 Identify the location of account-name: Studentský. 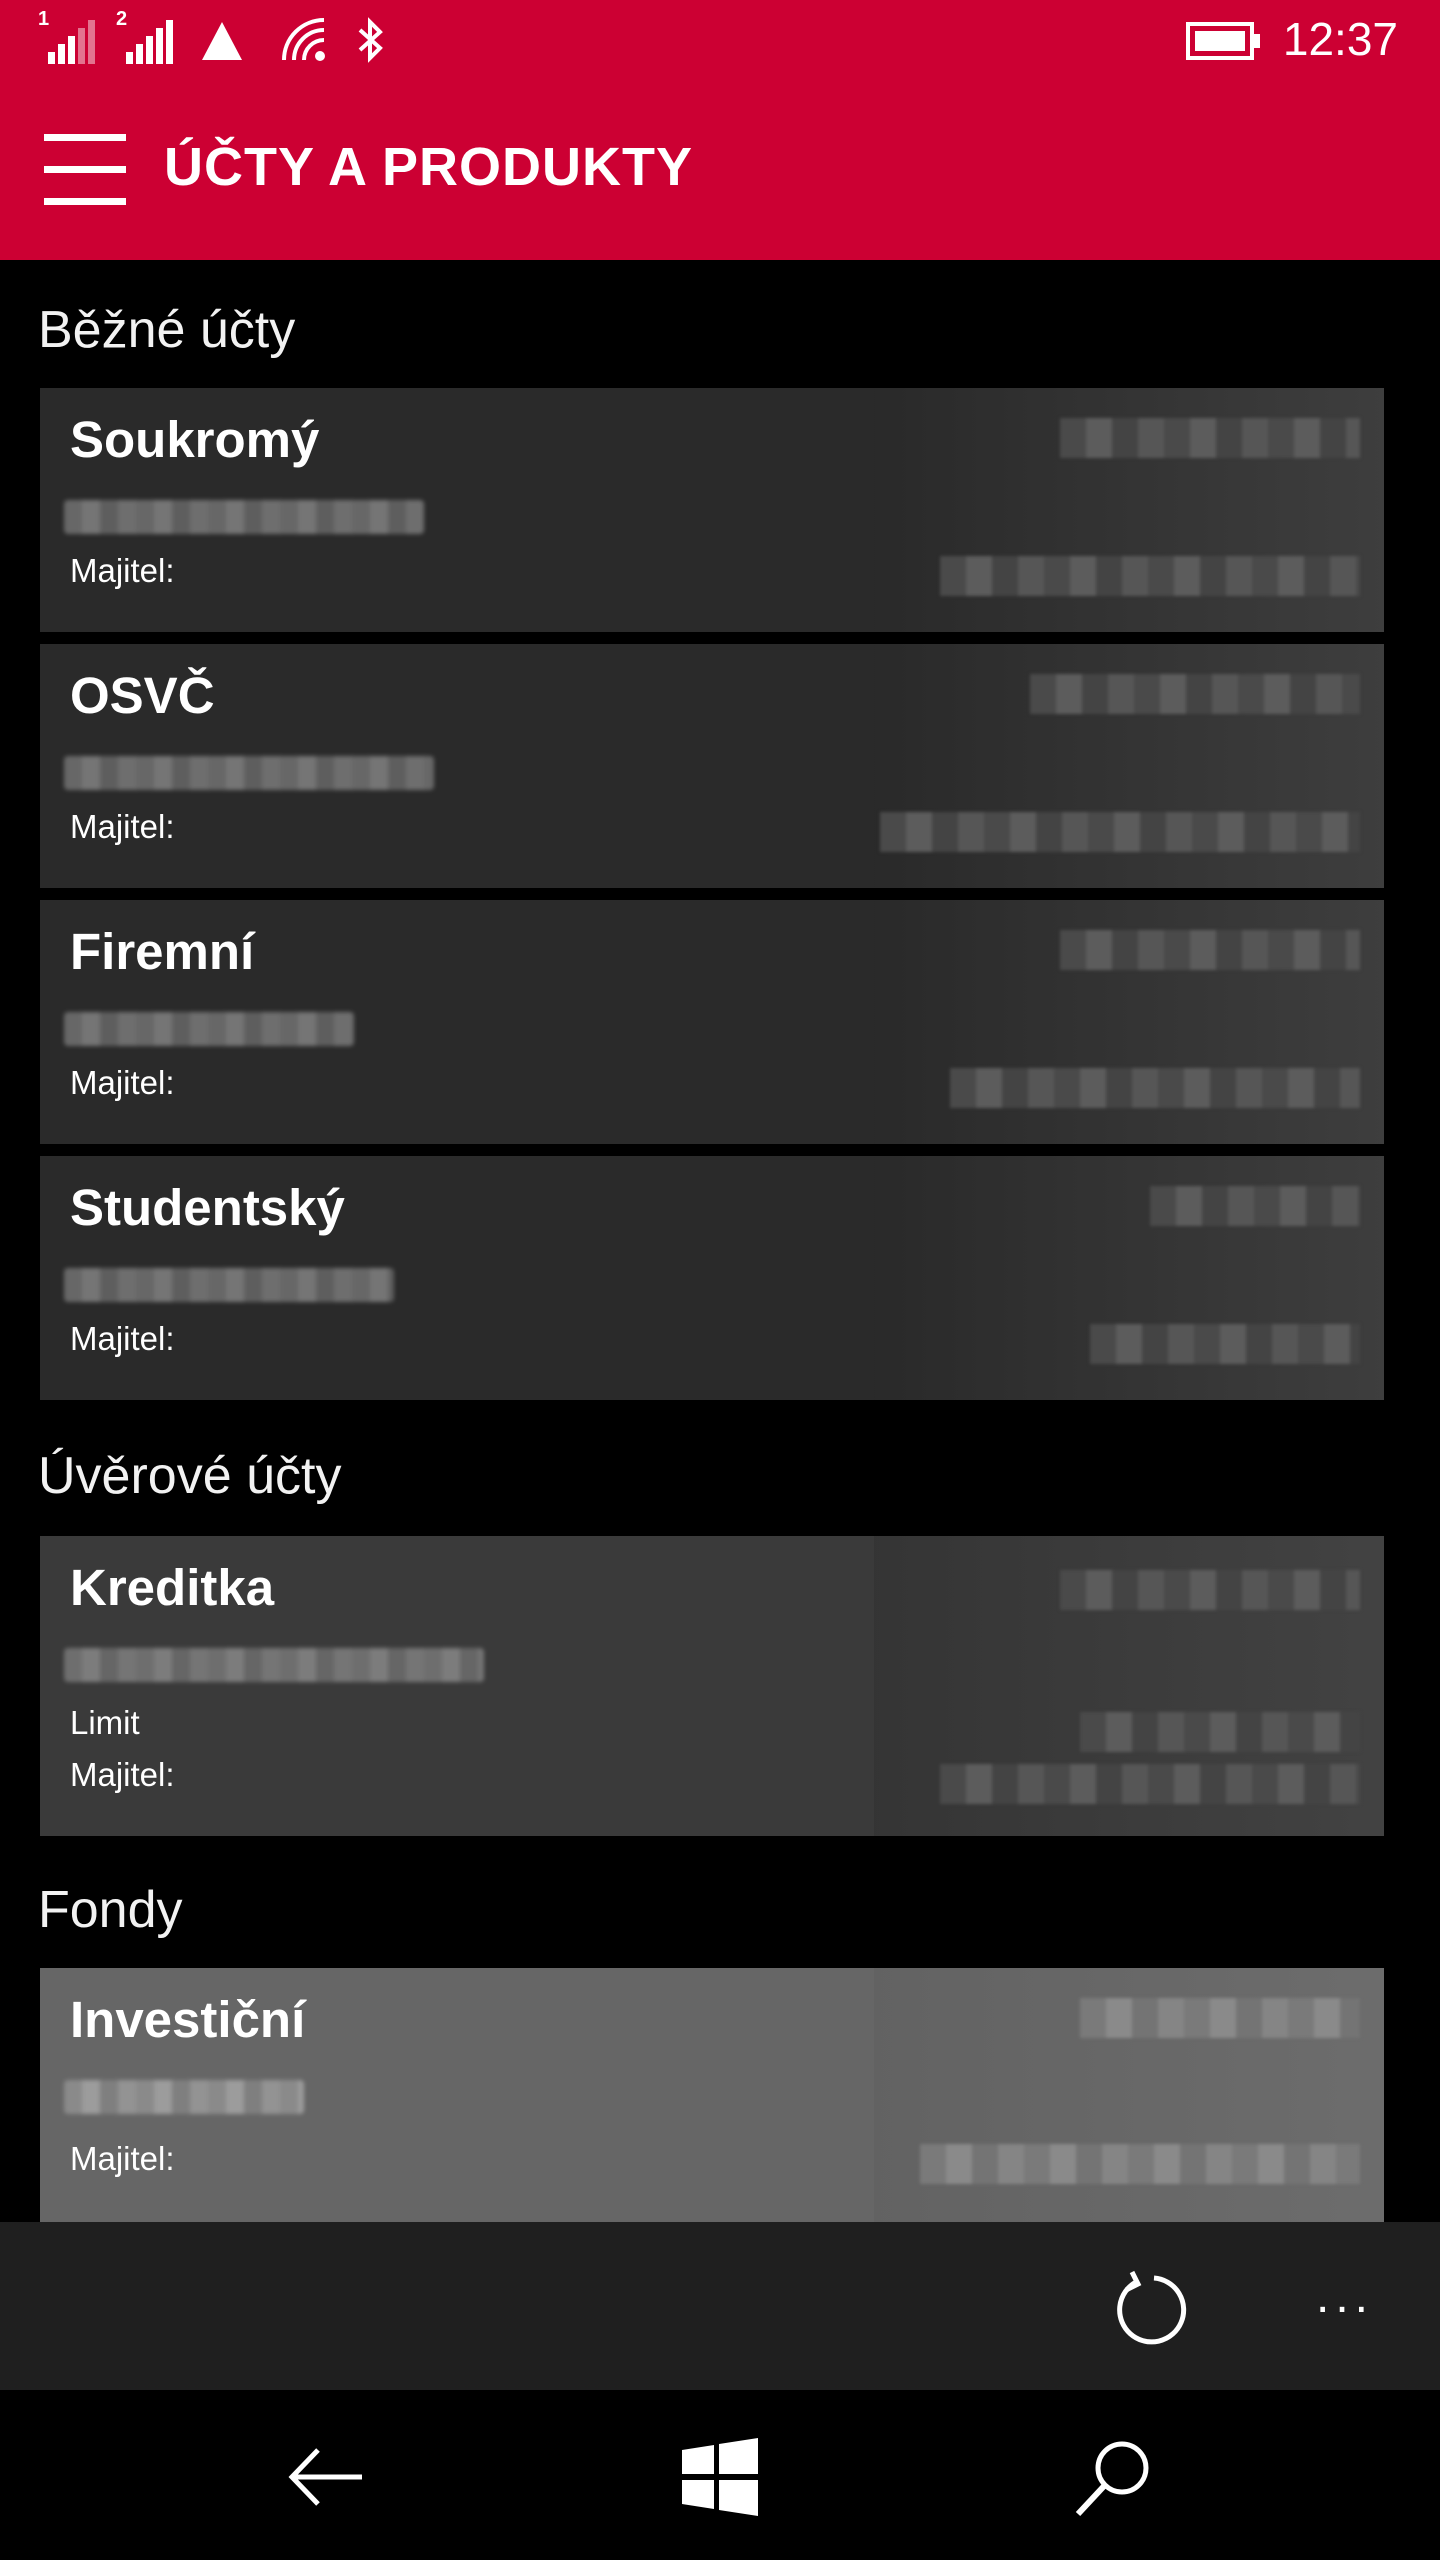
(207, 1207).